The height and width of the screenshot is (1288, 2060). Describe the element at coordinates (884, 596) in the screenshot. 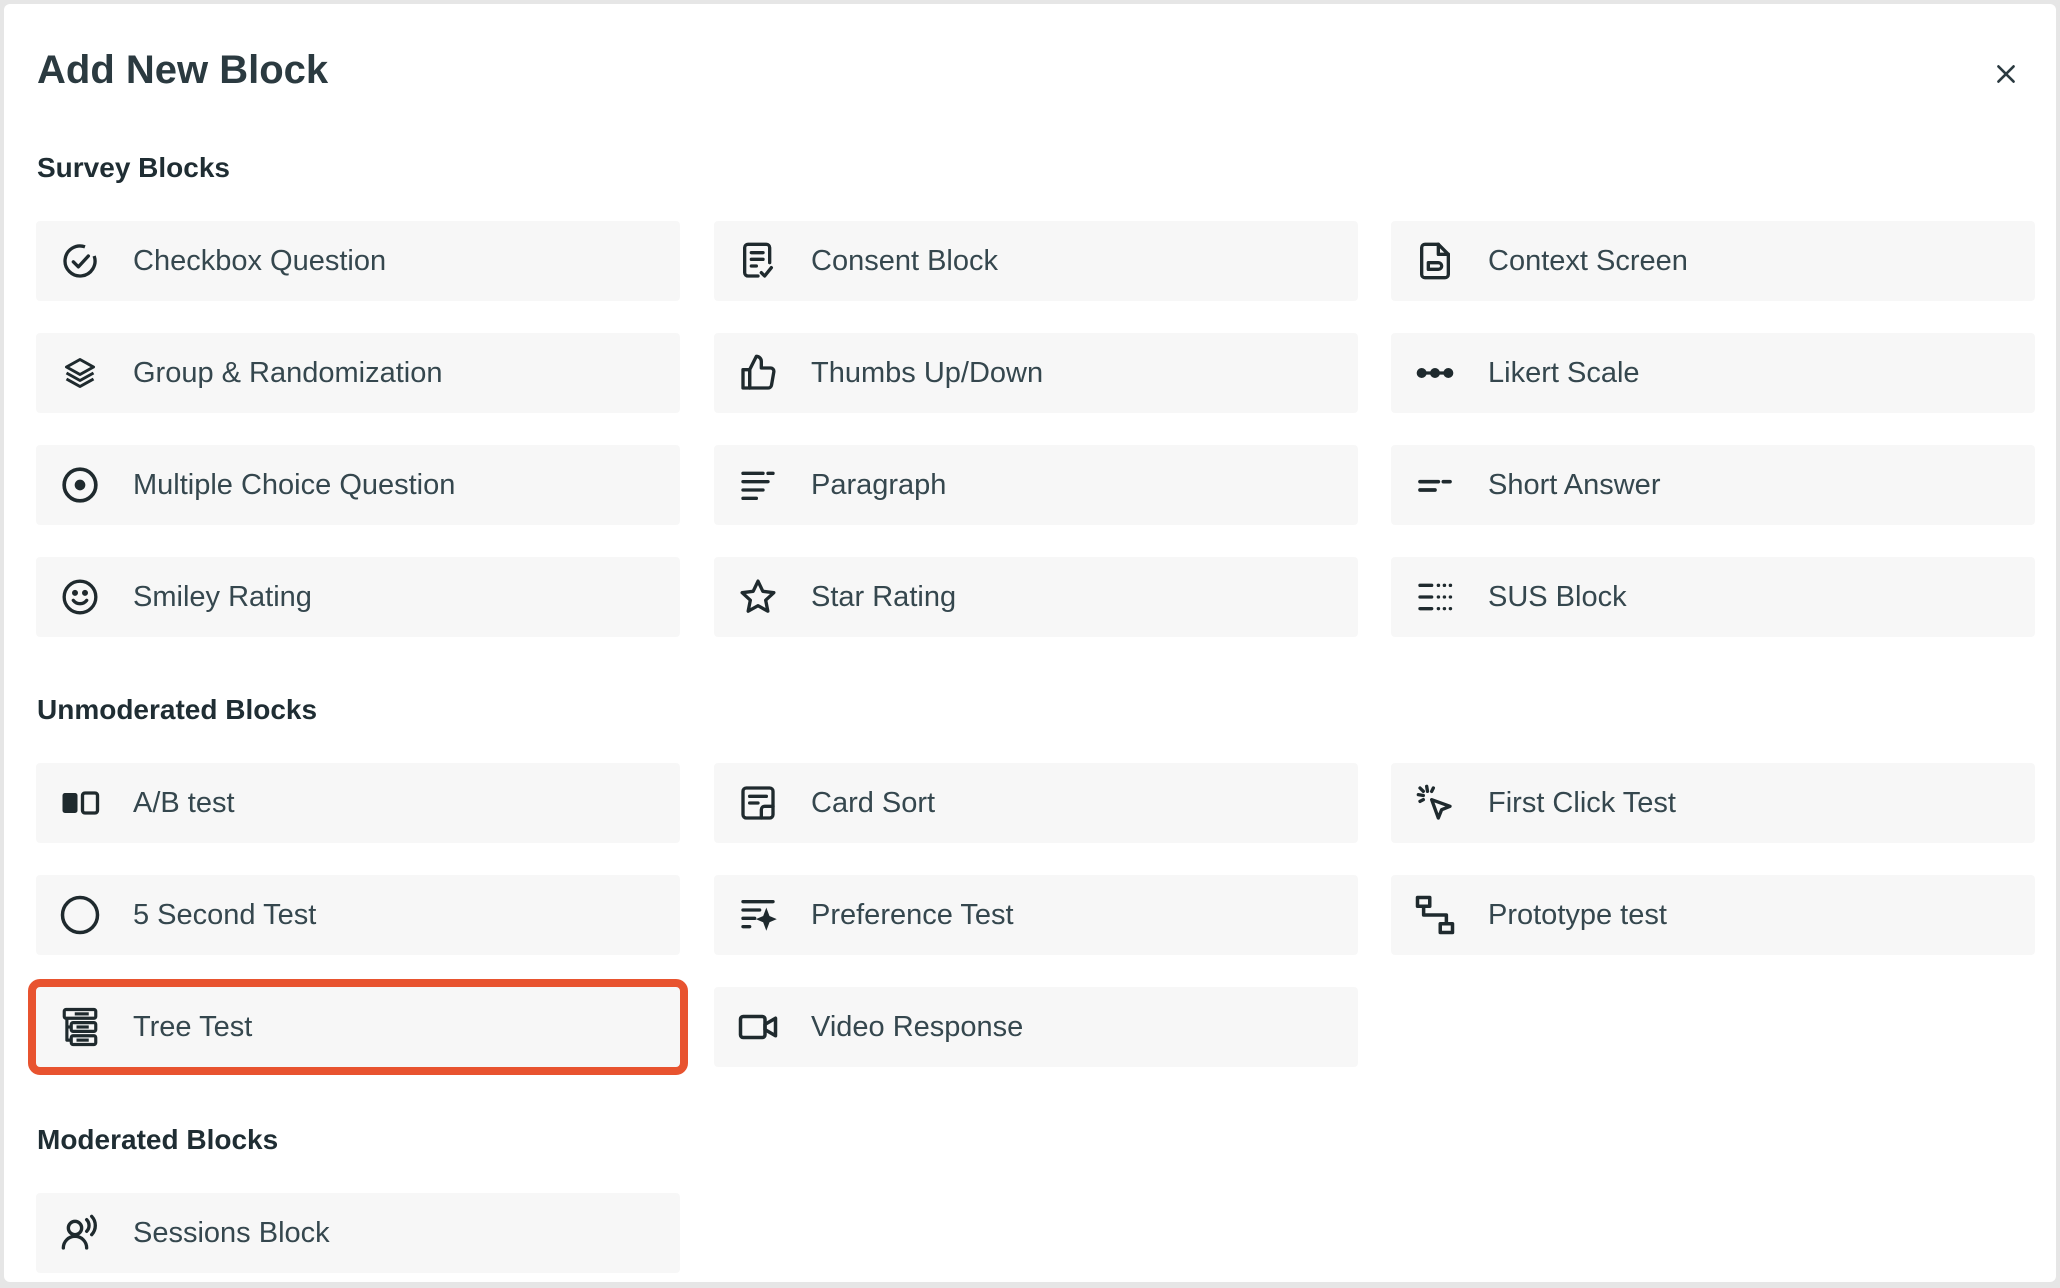

I see `block-label: Star Rating` at that location.